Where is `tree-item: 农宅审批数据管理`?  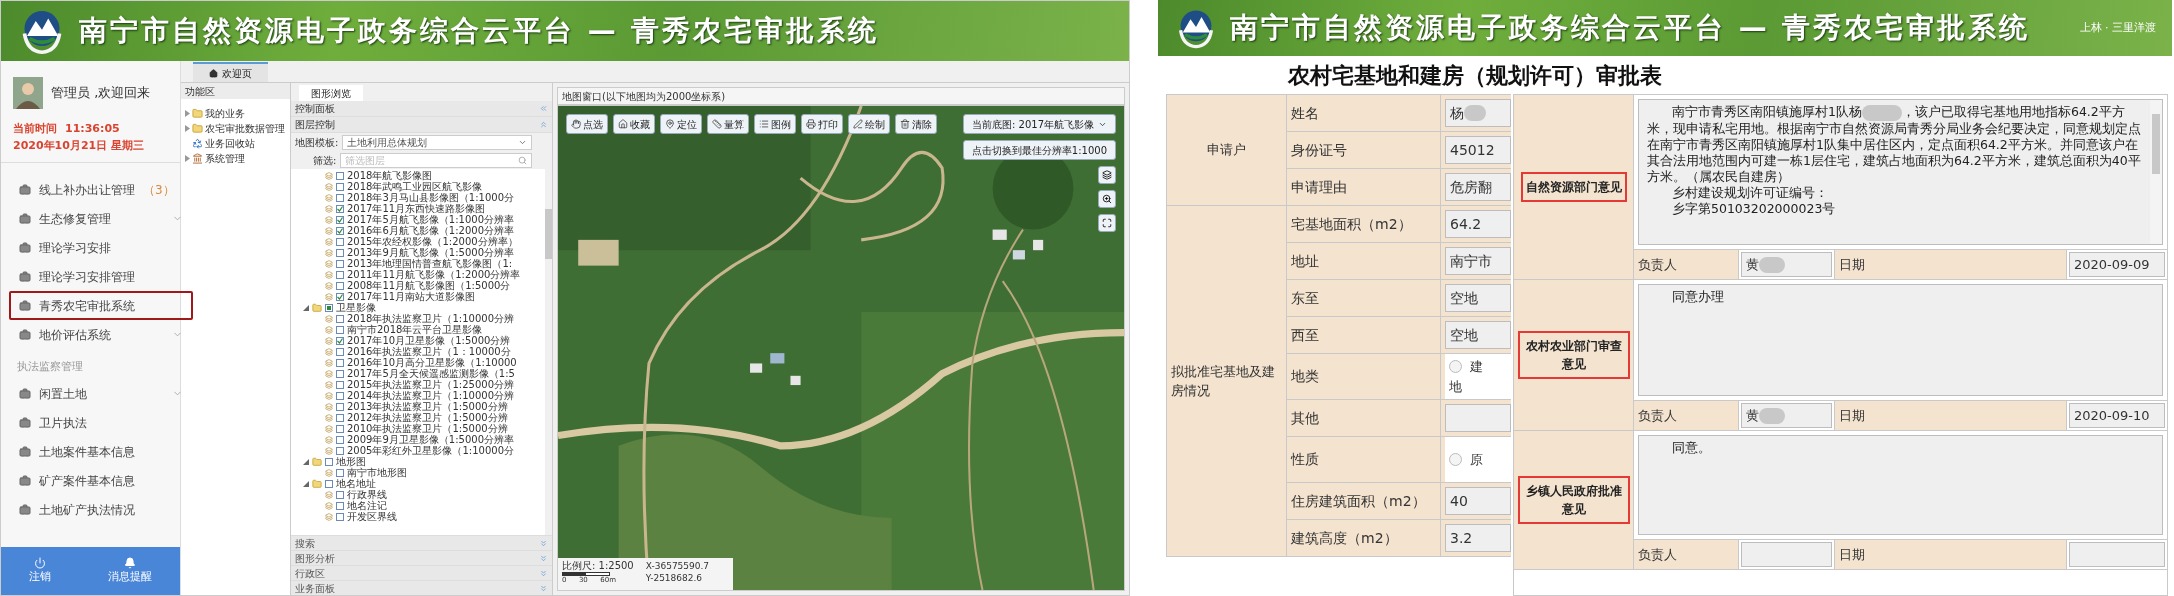
tree-item: 农宅审批数据管理 is located at coordinates (235, 128).